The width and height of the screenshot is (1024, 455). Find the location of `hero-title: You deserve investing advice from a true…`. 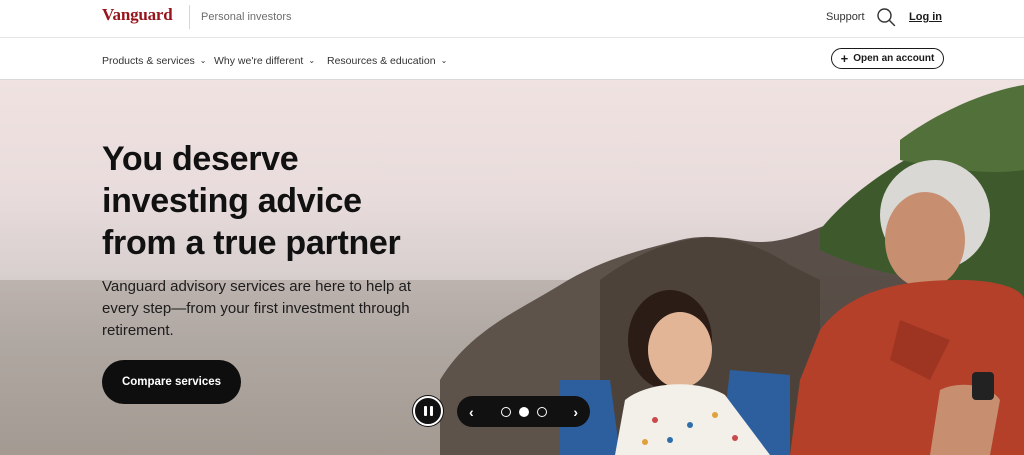

hero-title: You deserve investing advice from a true… is located at coordinates (292, 201).